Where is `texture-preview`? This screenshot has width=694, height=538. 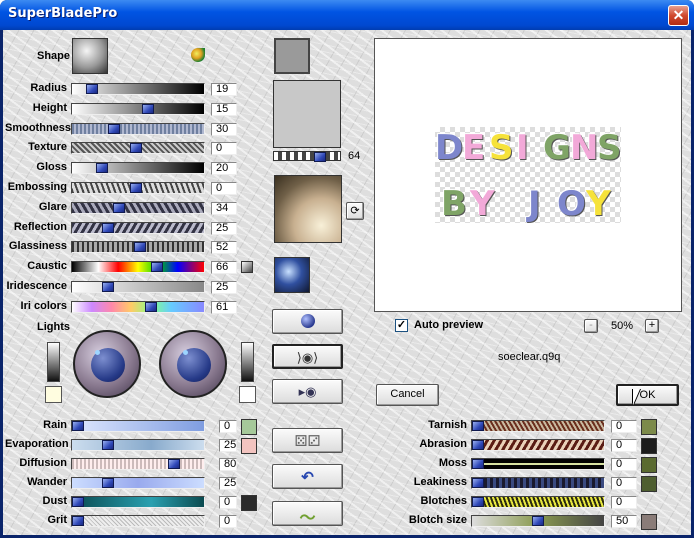 texture-preview is located at coordinates (307, 114).